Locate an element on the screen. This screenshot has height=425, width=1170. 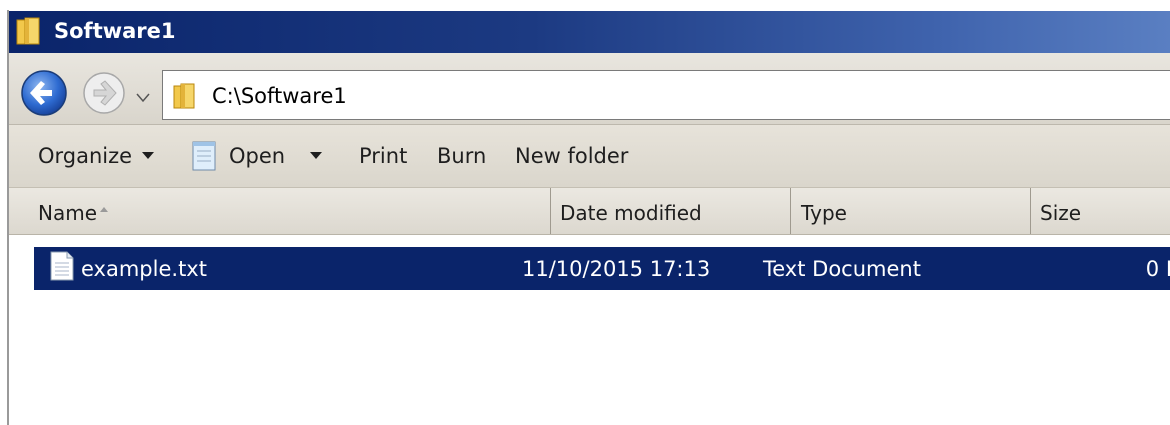
sort-ascending-icon is located at coordinates (104, 209).